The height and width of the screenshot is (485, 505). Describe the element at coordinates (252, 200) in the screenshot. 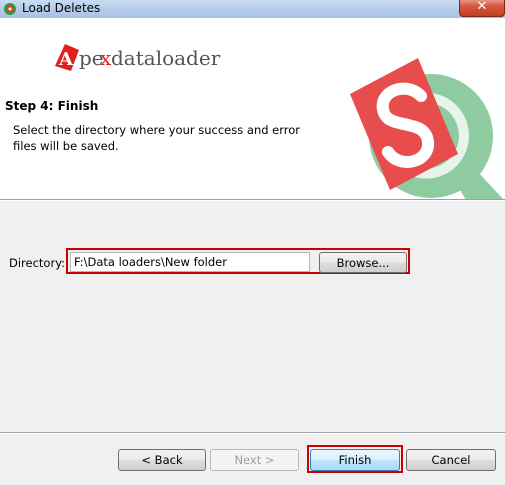

I see `header-divider` at that location.